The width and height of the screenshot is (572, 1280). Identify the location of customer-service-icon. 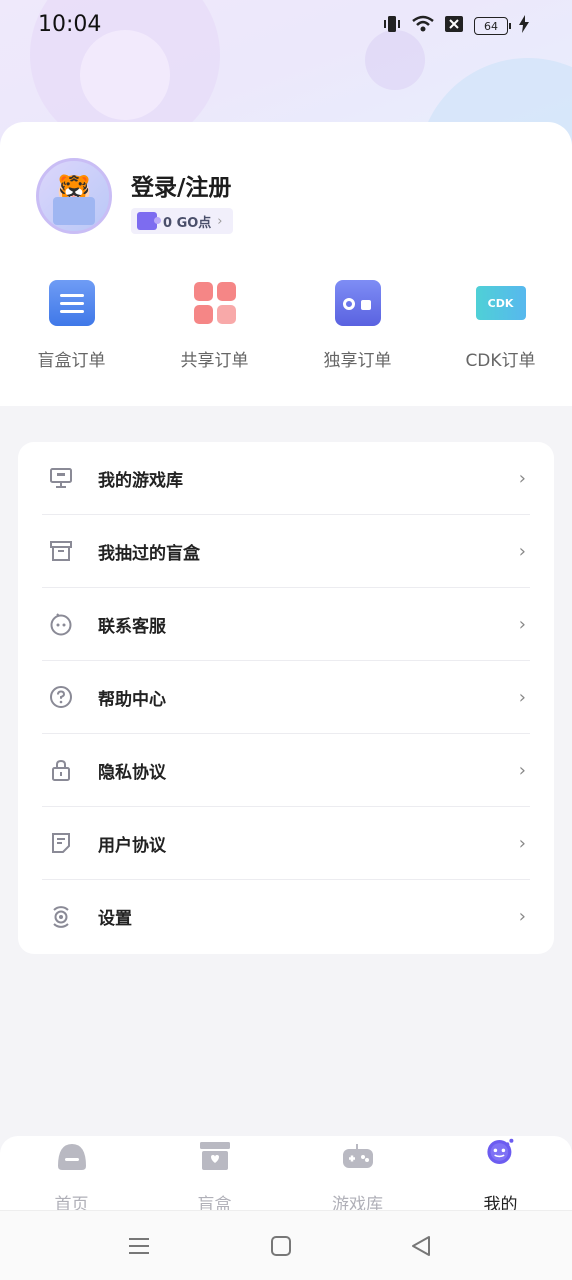
(61, 624).